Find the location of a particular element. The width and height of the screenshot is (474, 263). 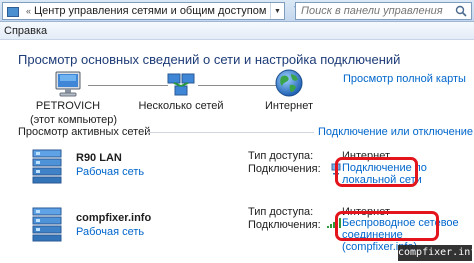

map-node-internet: Интернет is located at coordinates (289, 106).